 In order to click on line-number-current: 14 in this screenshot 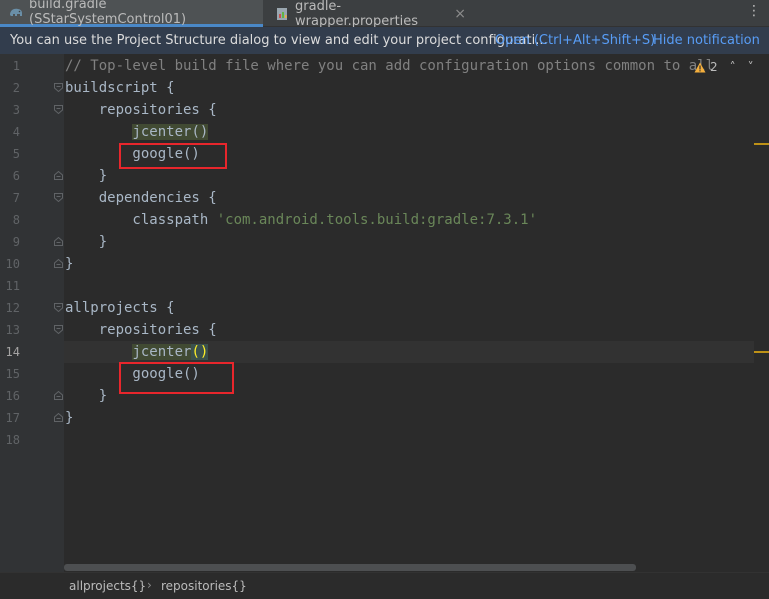, I will do `click(12, 352)`.